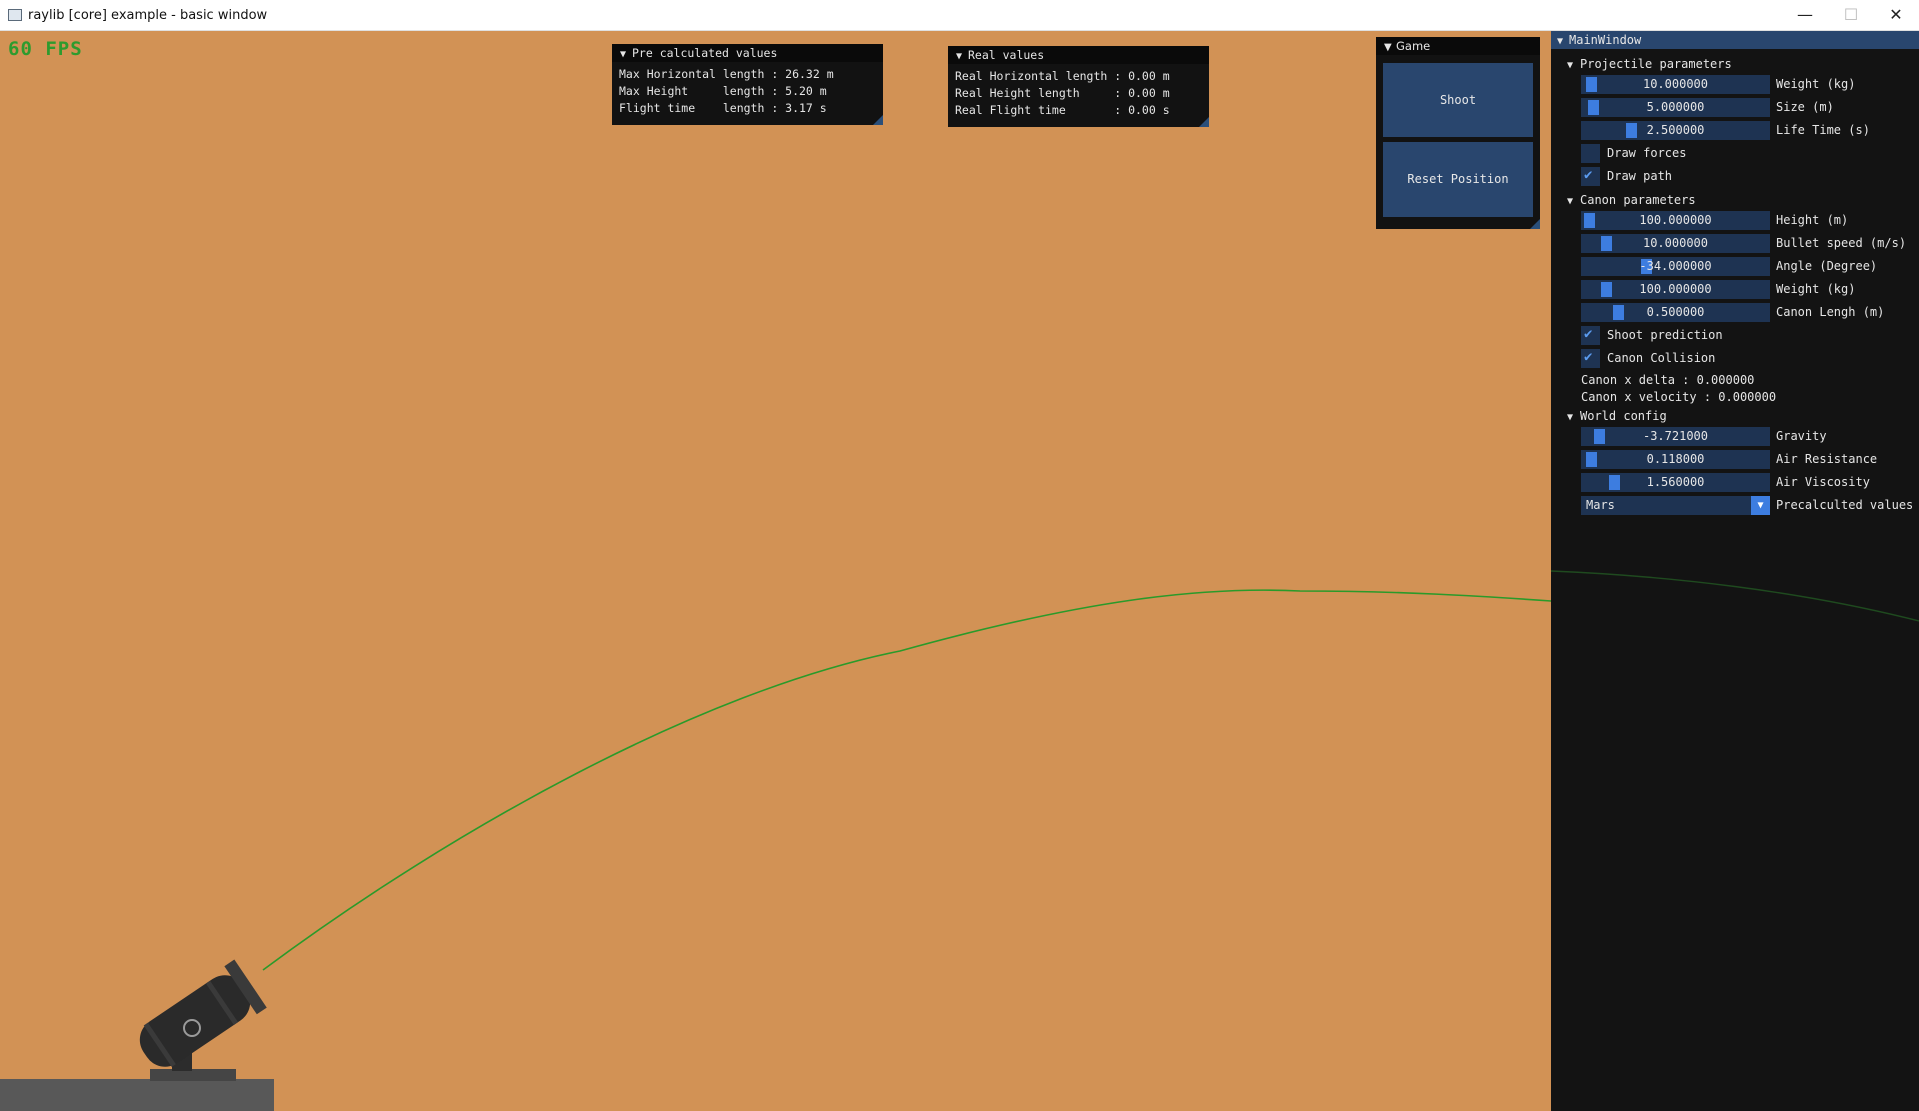 The image size is (1919, 1111). I want to click on draw-forces-checkbox, so click(1590, 153).